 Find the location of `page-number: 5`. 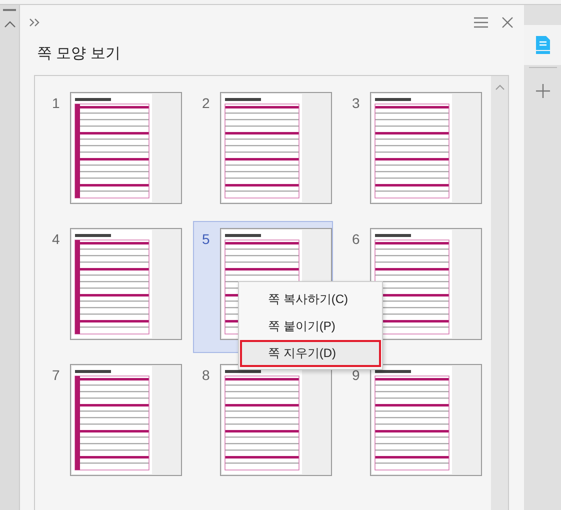

page-number: 5 is located at coordinates (206, 238).